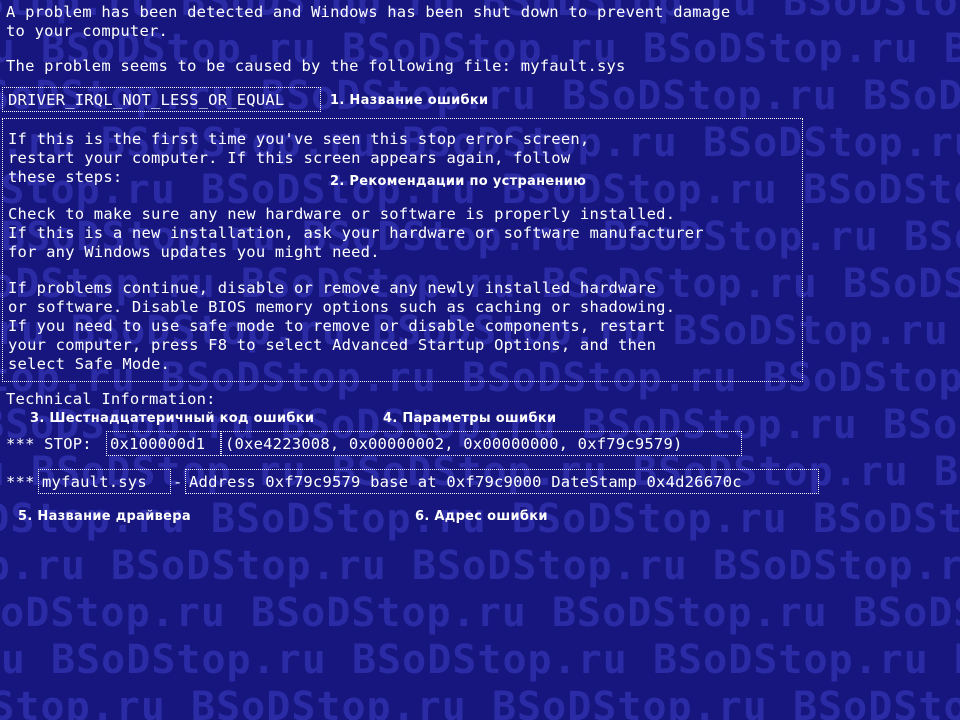 The width and height of the screenshot is (960, 720). I want to click on technical-header: Technical Information:, so click(111, 399).